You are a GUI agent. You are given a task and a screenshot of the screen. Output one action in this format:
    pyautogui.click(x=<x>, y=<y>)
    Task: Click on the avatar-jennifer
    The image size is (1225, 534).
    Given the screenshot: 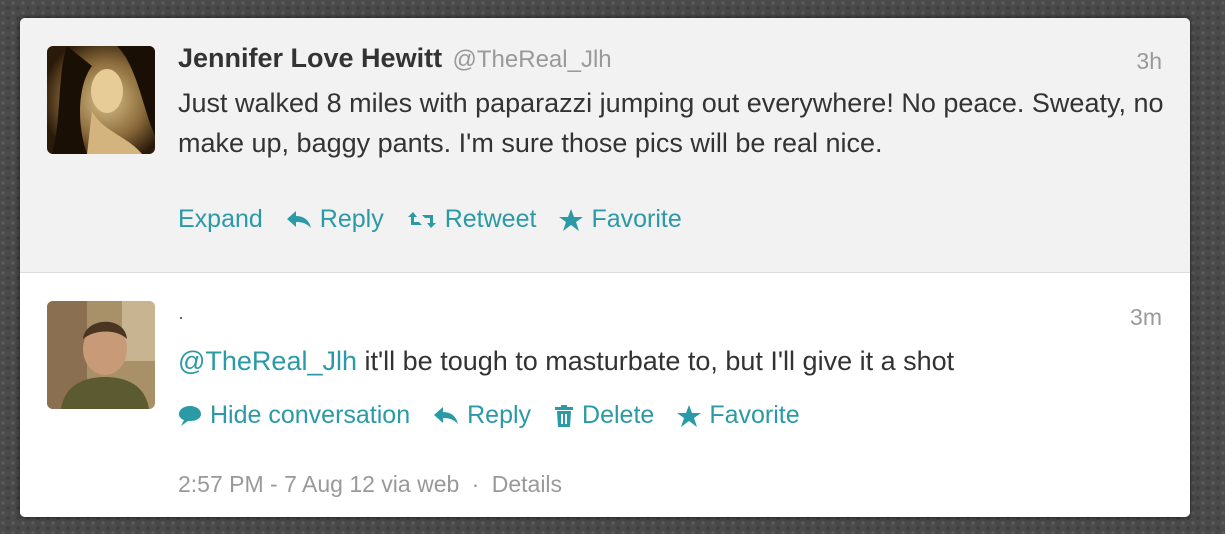 What is the action you would take?
    pyautogui.click(x=101, y=100)
    